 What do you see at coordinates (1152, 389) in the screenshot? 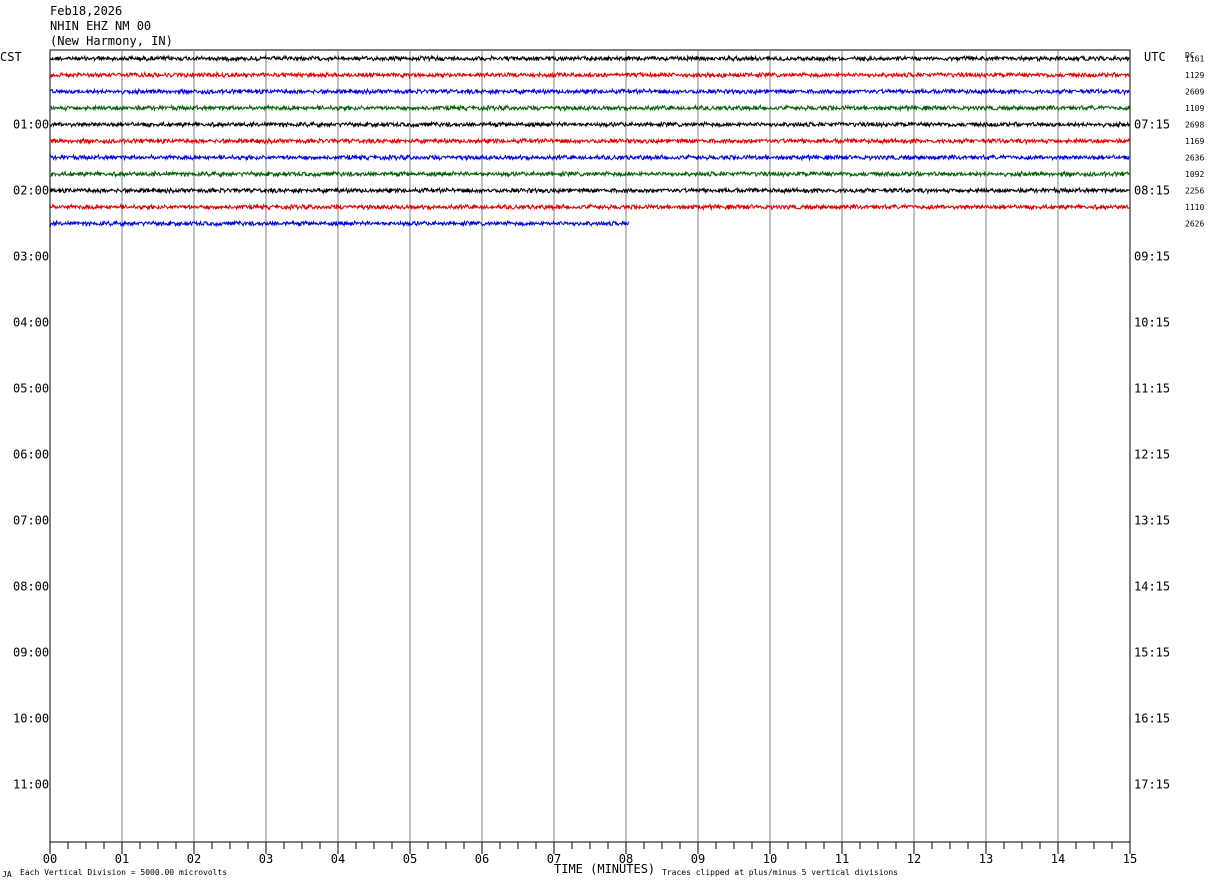
I see `right-hour-label: 11:15` at bounding box center [1152, 389].